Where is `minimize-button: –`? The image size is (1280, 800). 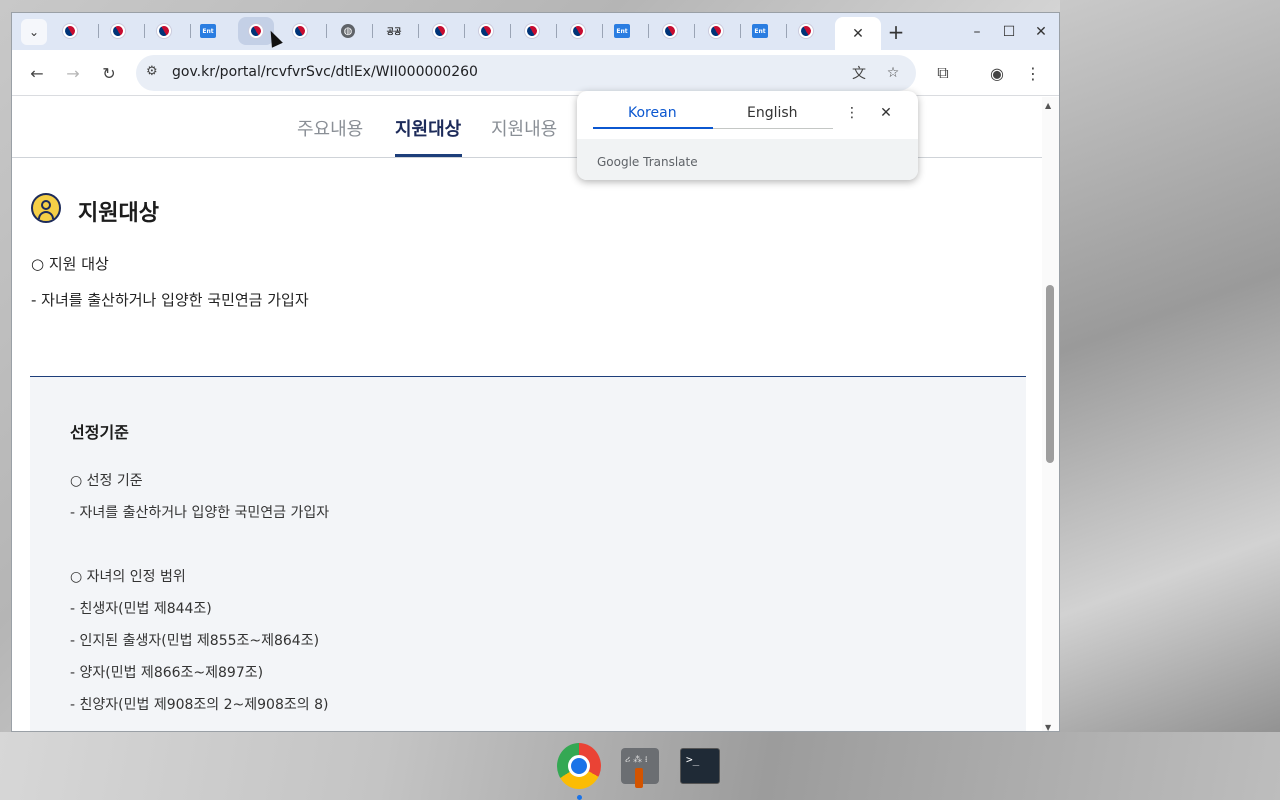 minimize-button: – is located at coordinates (977, 32).